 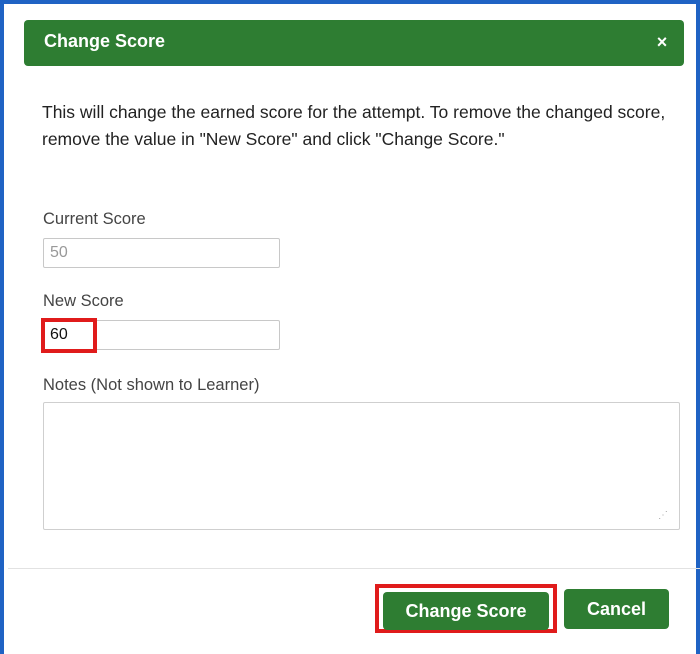 I want to click on cancel-button: Cancel, so click(x=616, y=609).